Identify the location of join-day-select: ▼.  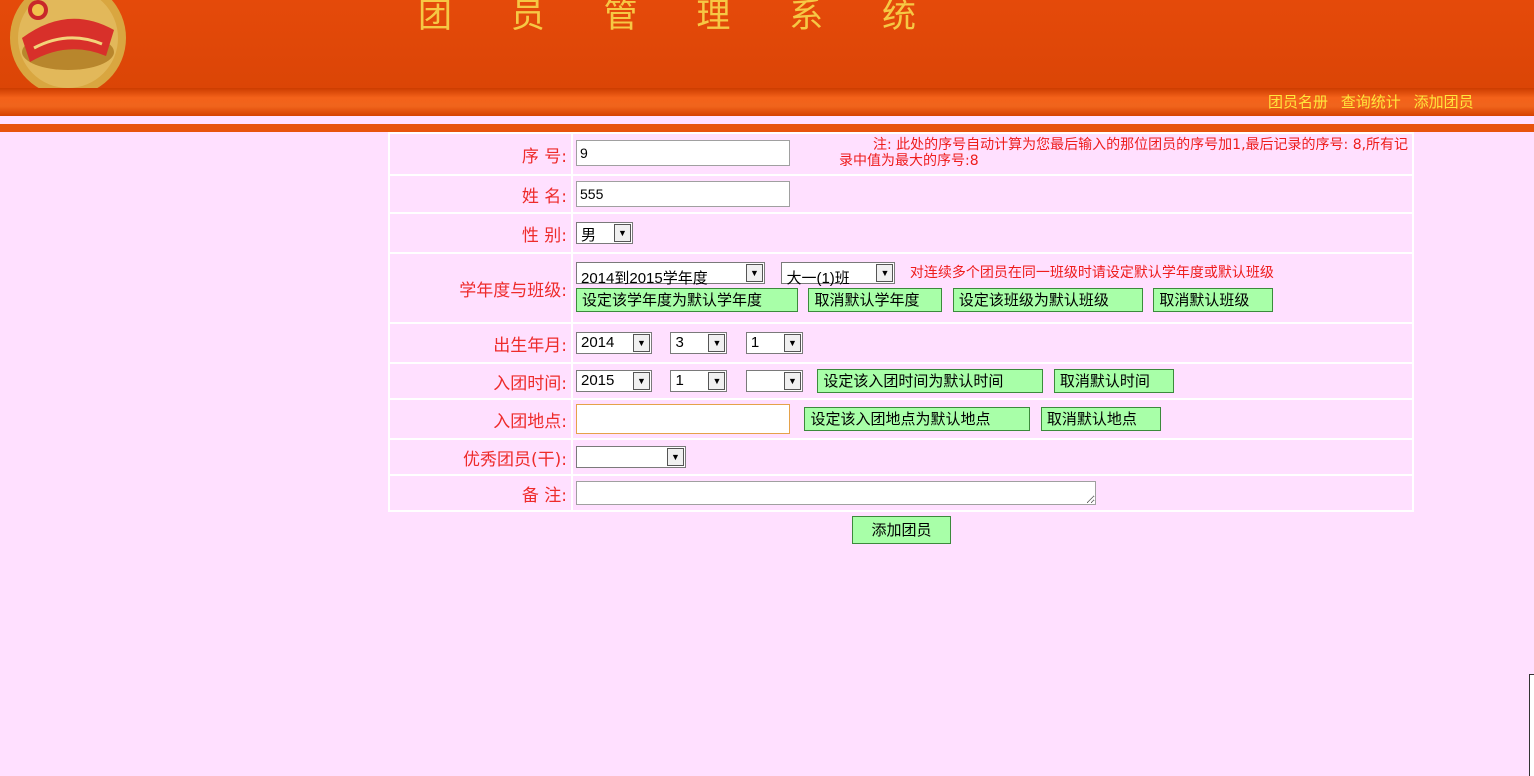
(774, 381).